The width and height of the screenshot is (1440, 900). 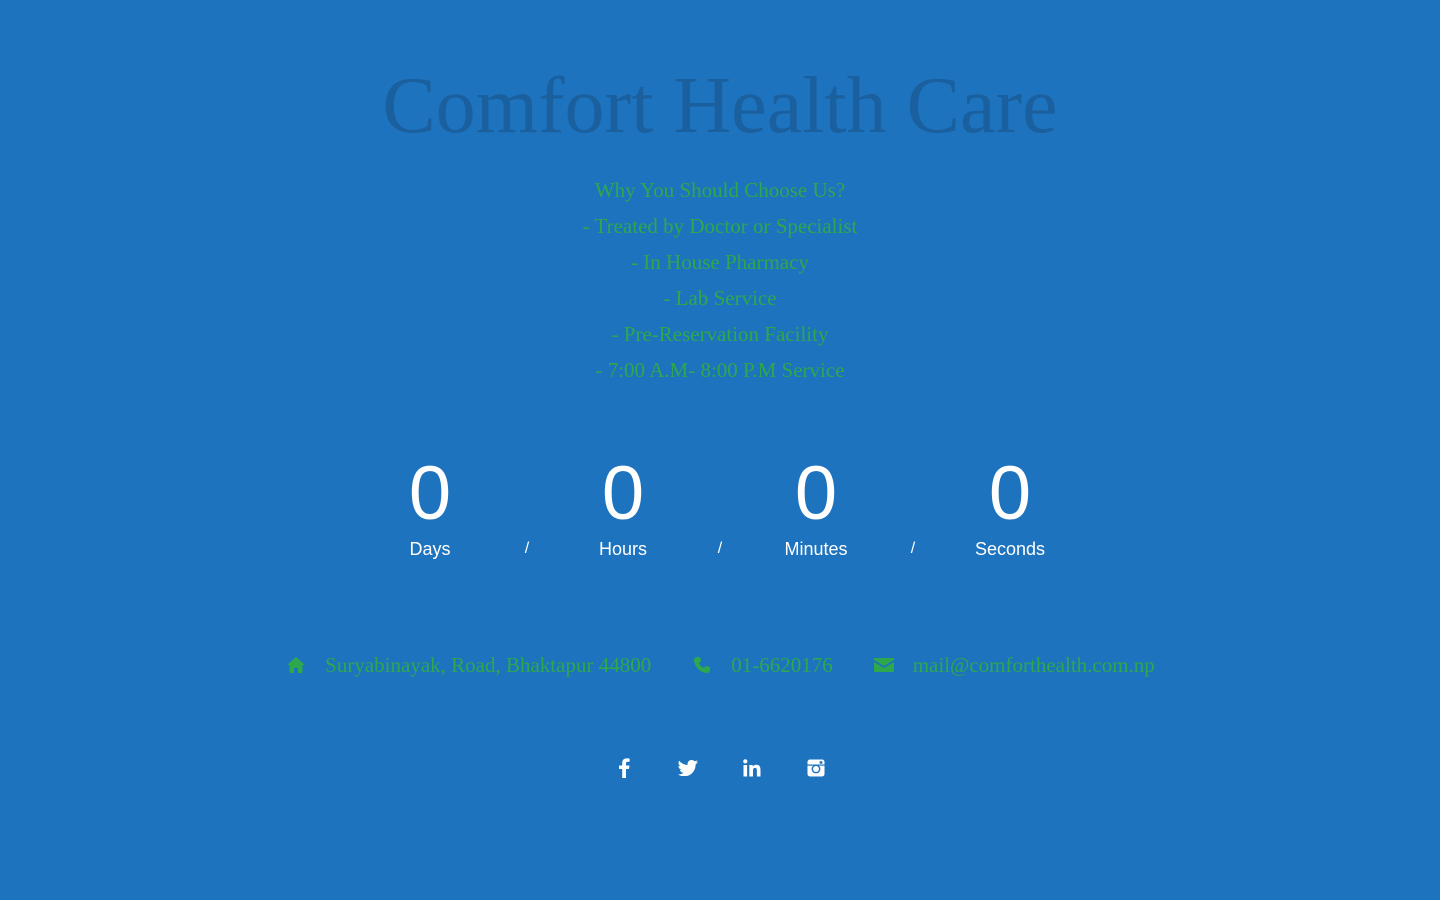 I want to click on countdown-days-value: 0, so click(x=430, y=493).